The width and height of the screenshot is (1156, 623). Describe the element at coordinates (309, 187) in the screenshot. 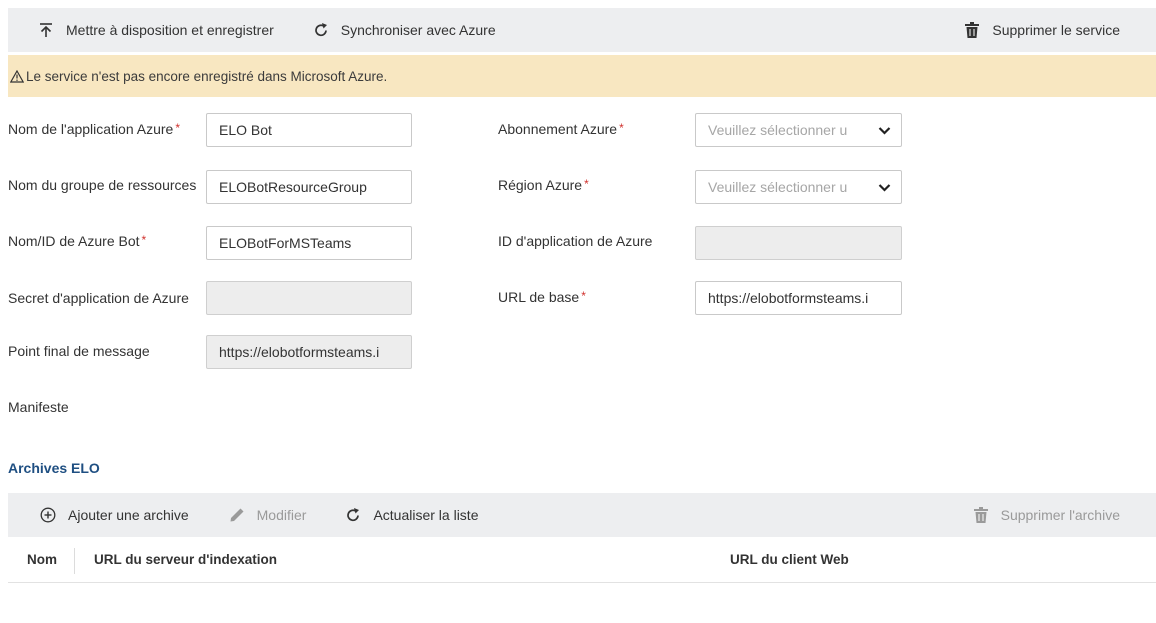

I see `resource-group-field: ELOBotResourceGroup` at that location.